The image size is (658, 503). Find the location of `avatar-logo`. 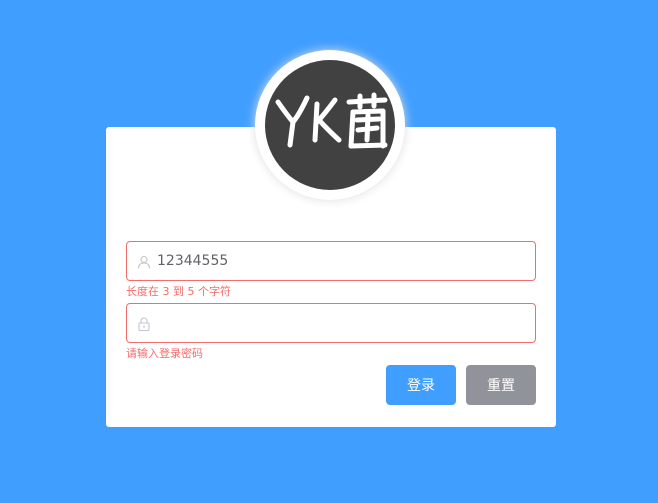

avatar-logo is located at coordinates (330, 125).